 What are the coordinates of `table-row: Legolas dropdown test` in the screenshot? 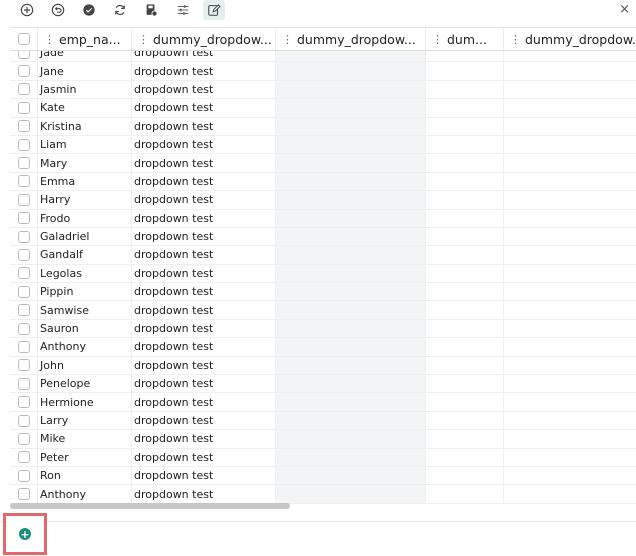 It's located at (323, 274).